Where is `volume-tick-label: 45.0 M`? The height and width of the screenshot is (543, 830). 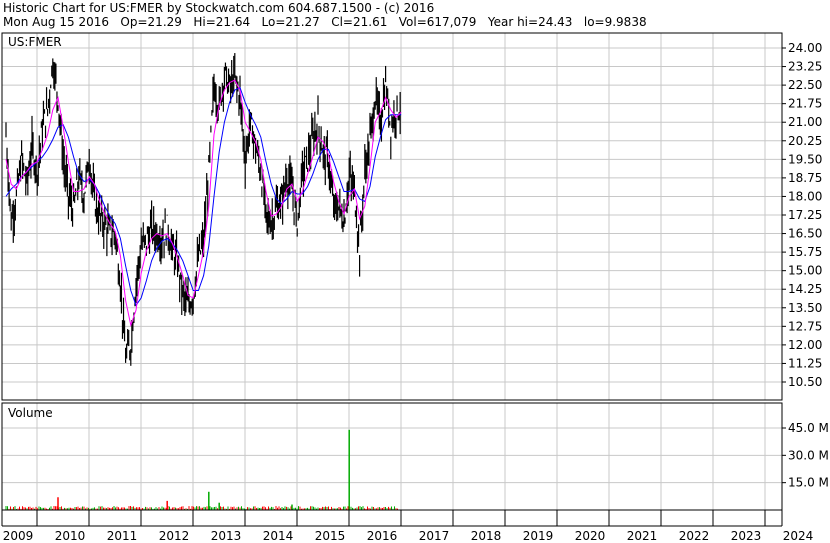
volume-tick-label: 45.0 M is located at coordinates (808, 428).